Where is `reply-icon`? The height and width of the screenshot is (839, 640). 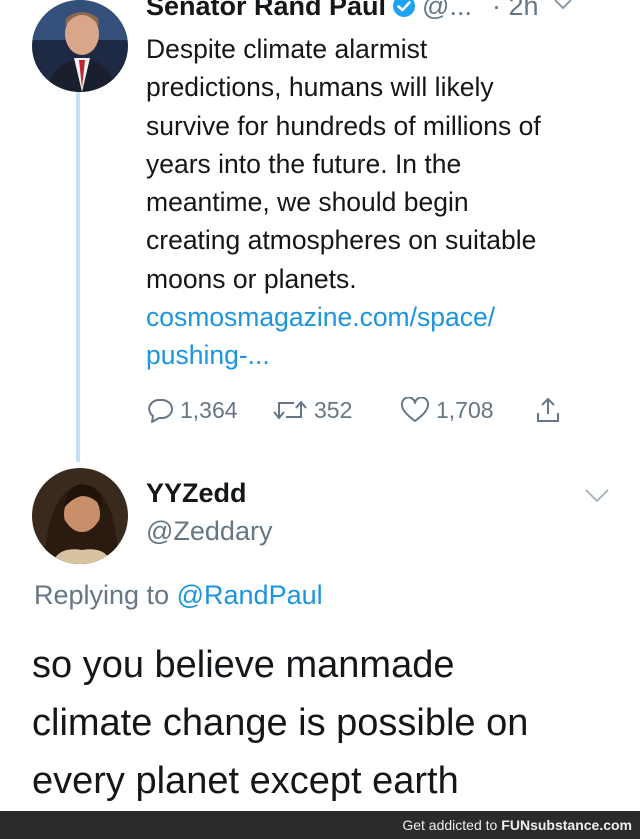
reply-icon is located at coordinates (160, 411).